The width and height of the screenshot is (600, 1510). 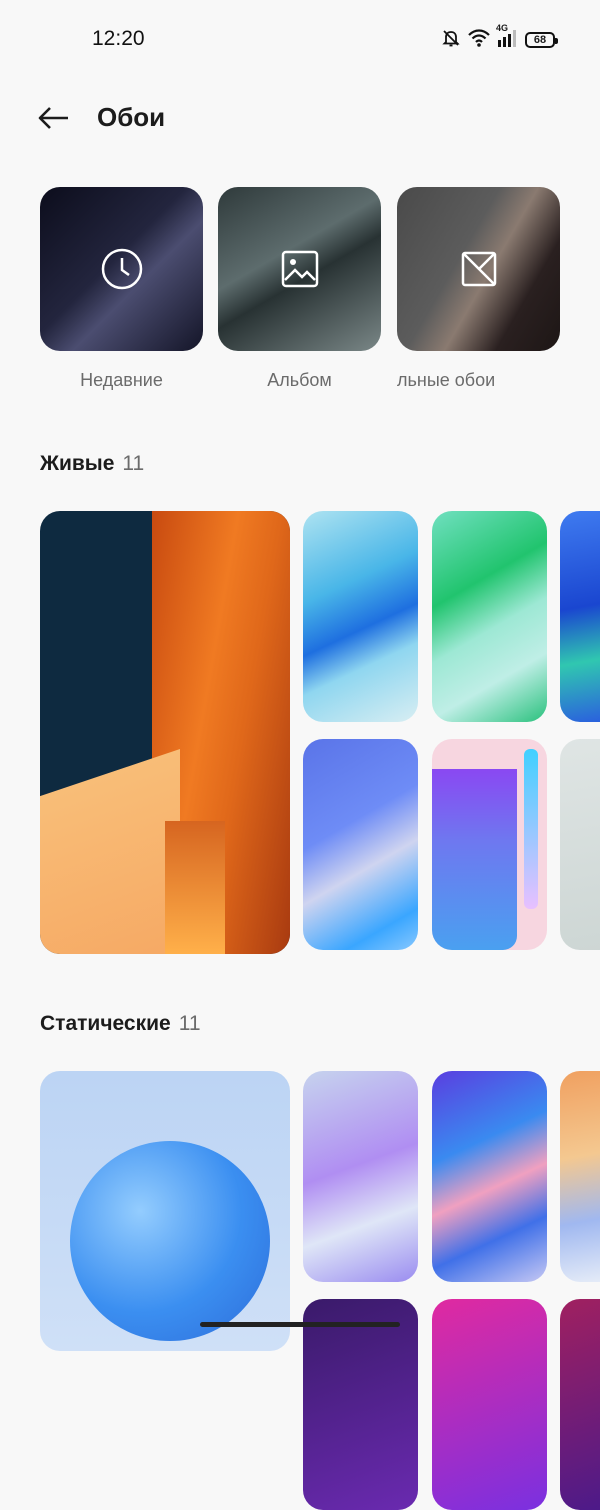 I want to click on wifi-icon, so click(x=479, y=40).